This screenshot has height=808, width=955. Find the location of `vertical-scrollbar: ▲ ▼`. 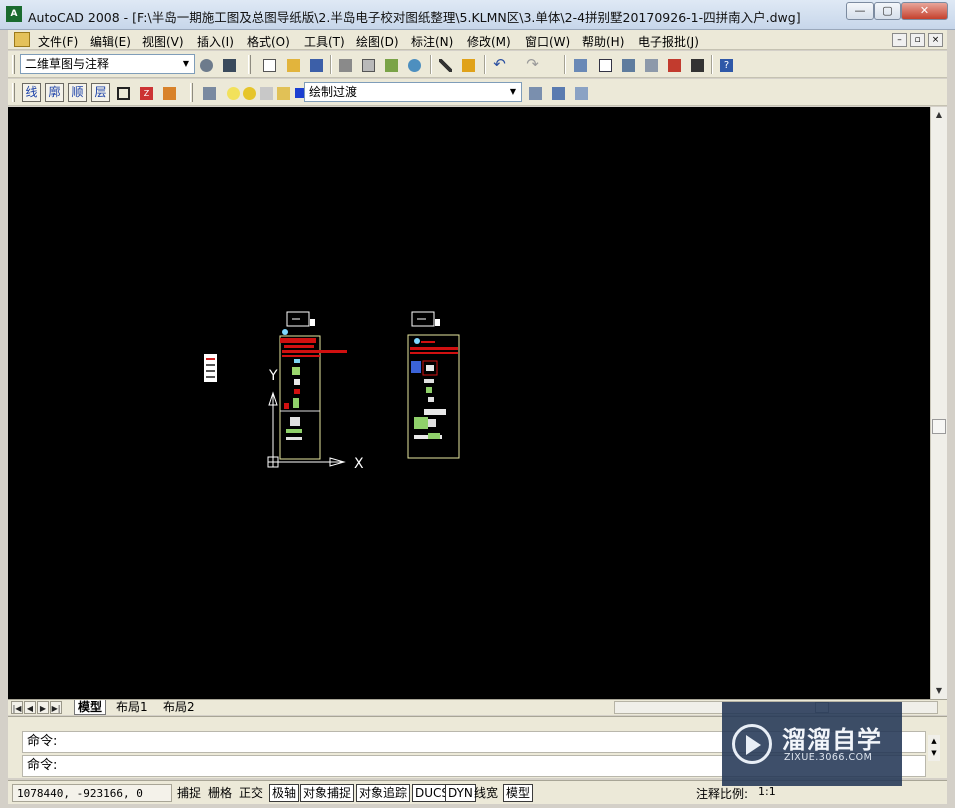

vertical-scrollbar: ▲ ▼ is located at coordinates (938, 403).